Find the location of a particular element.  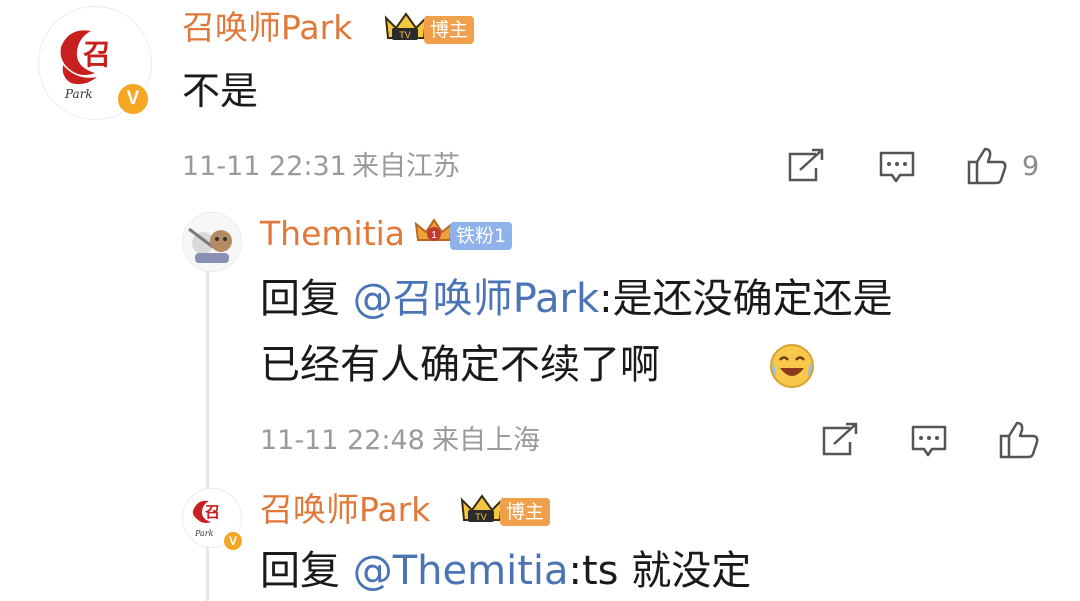

like-count: 9 is located at coordinates (1031, 166).